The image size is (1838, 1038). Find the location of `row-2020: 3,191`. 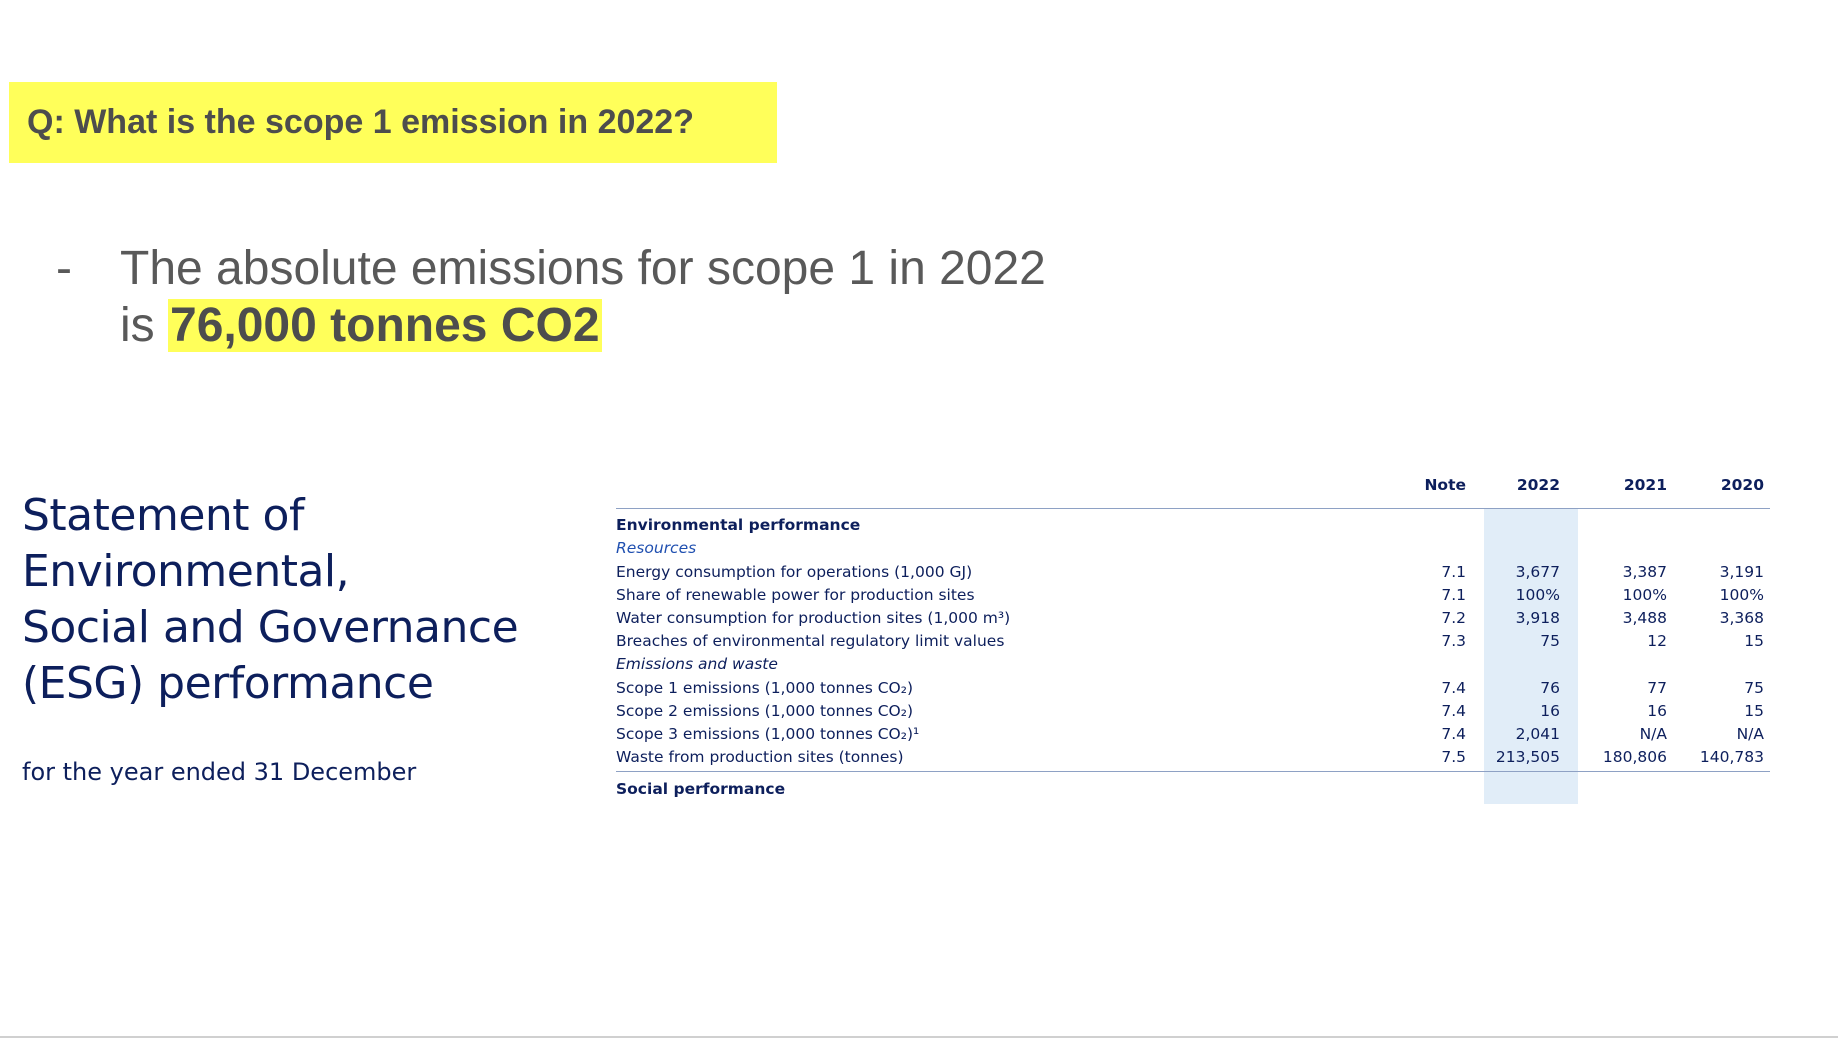

row-2020: 3,191 is located at coordinates (1741, 572).